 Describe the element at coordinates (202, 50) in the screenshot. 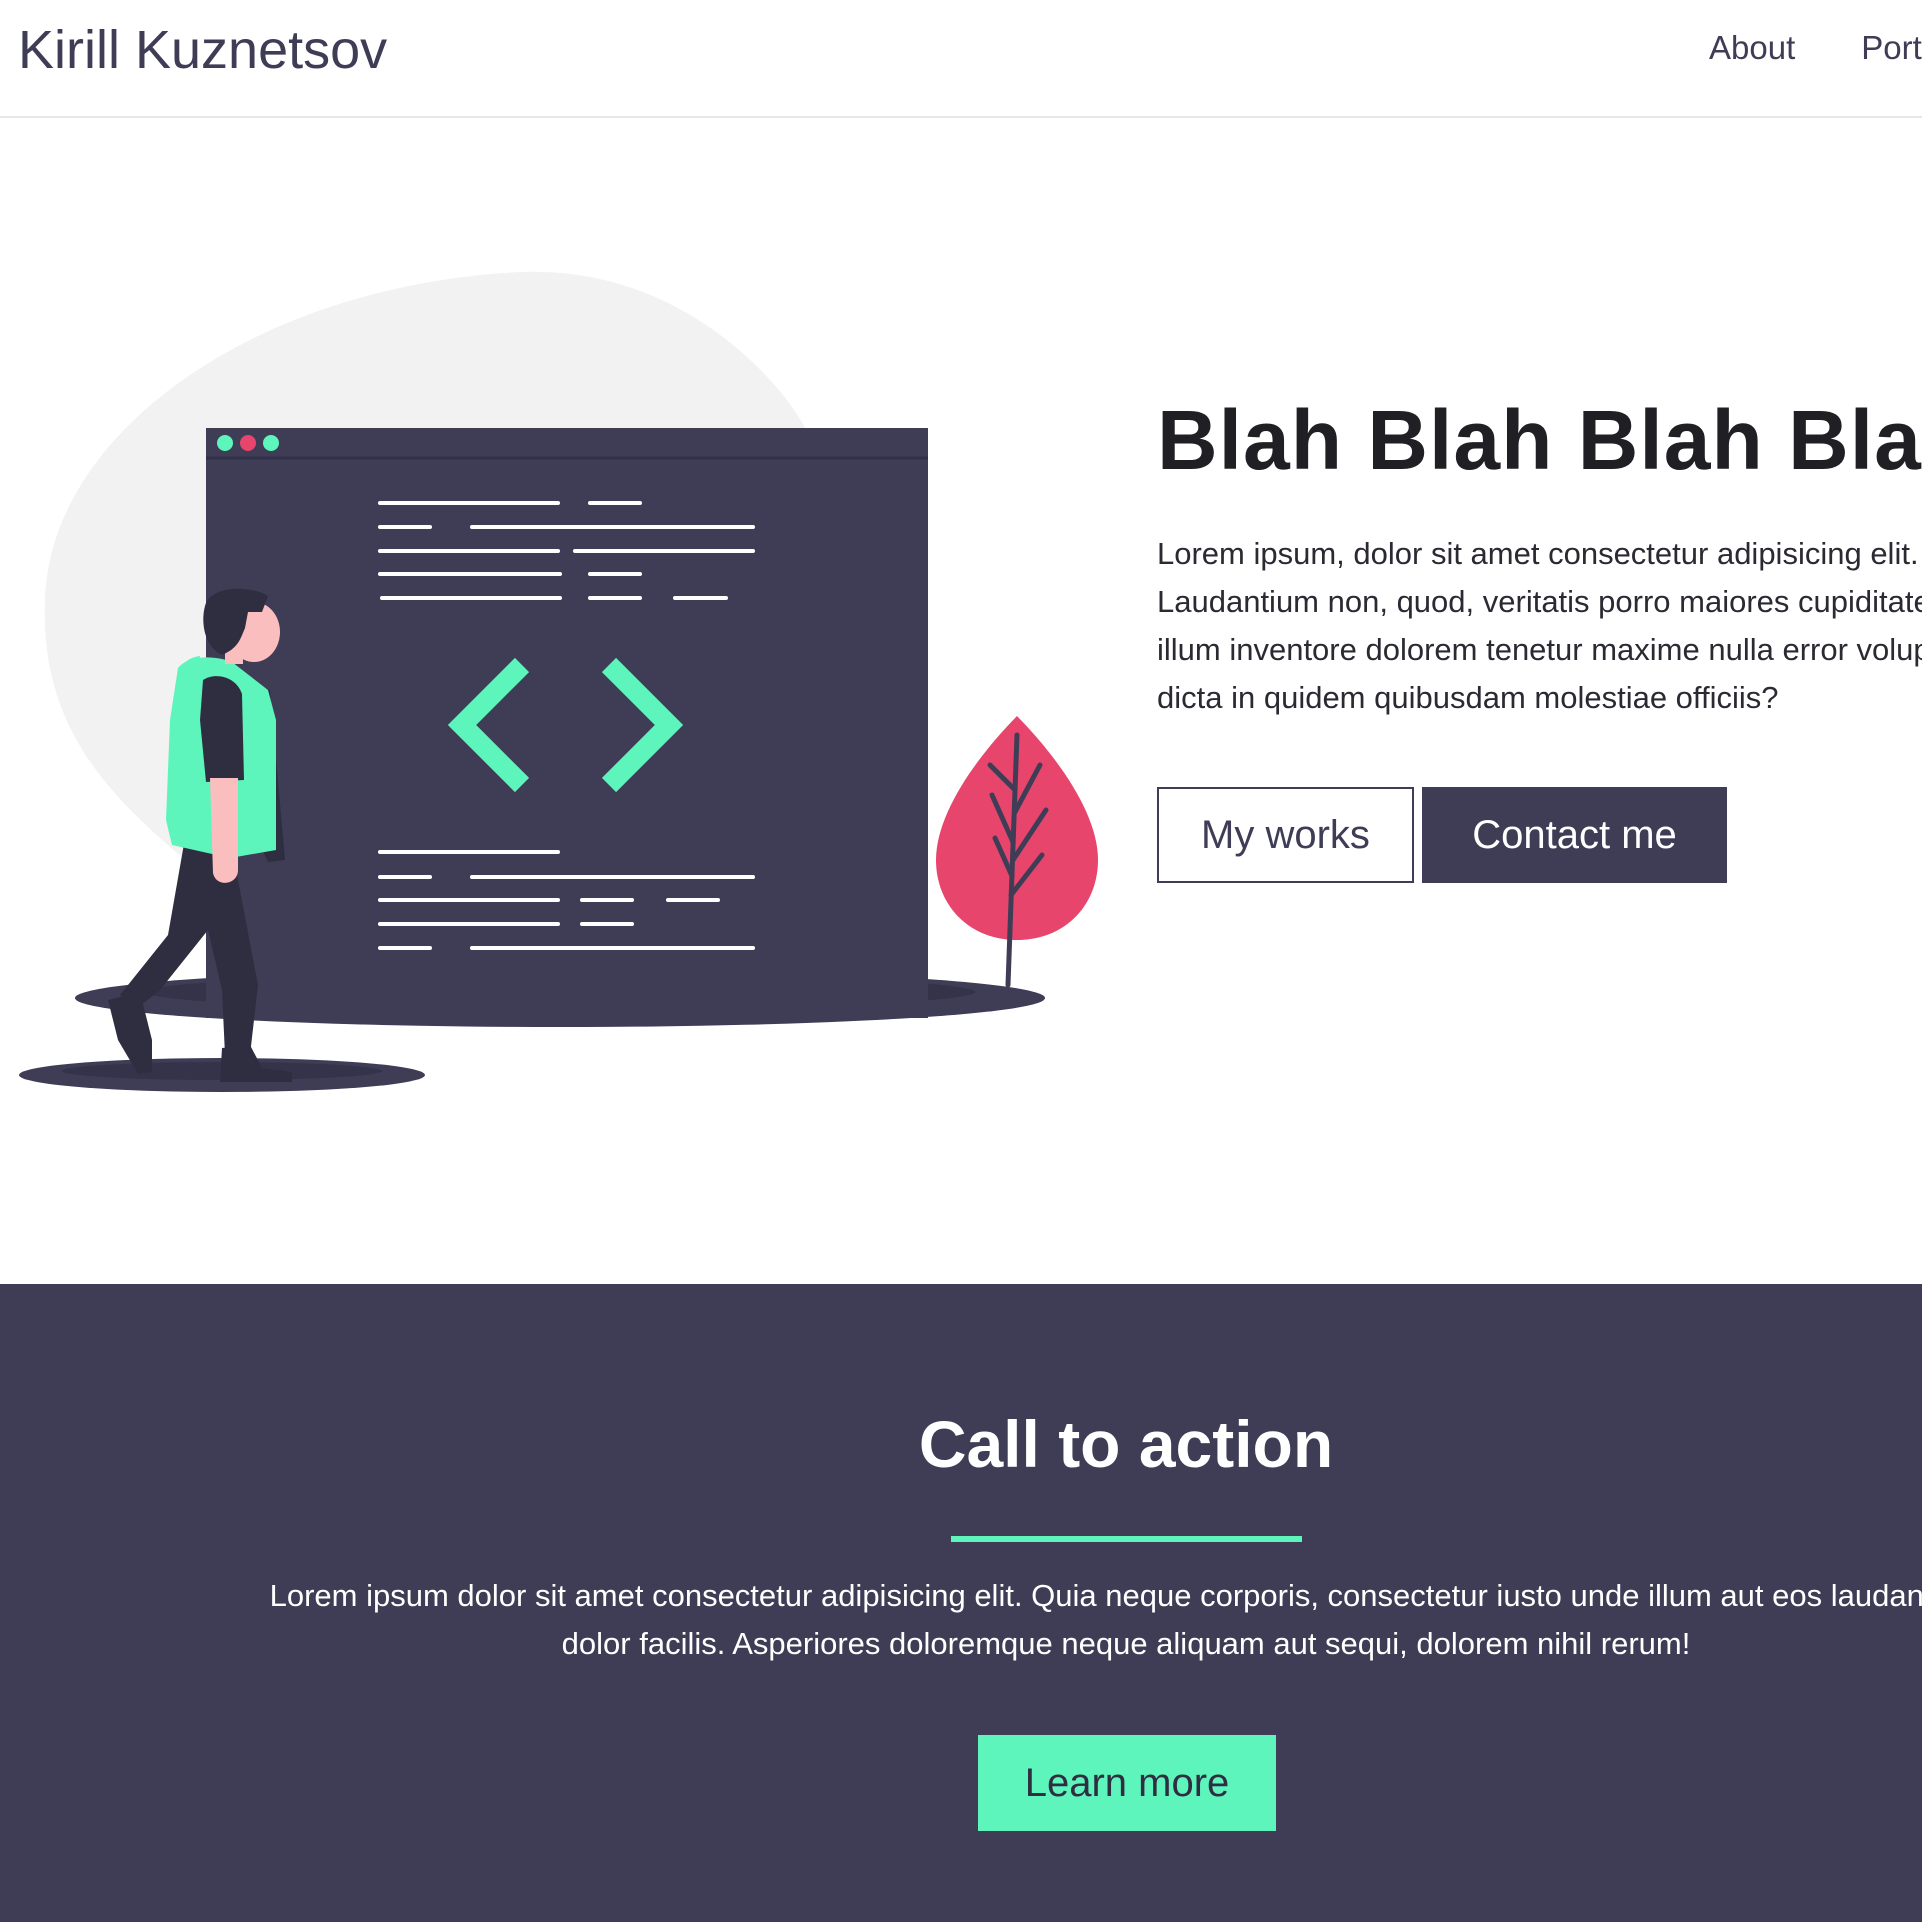

I see `brand-logo-link: Kirill Kuznetsov` at that location.